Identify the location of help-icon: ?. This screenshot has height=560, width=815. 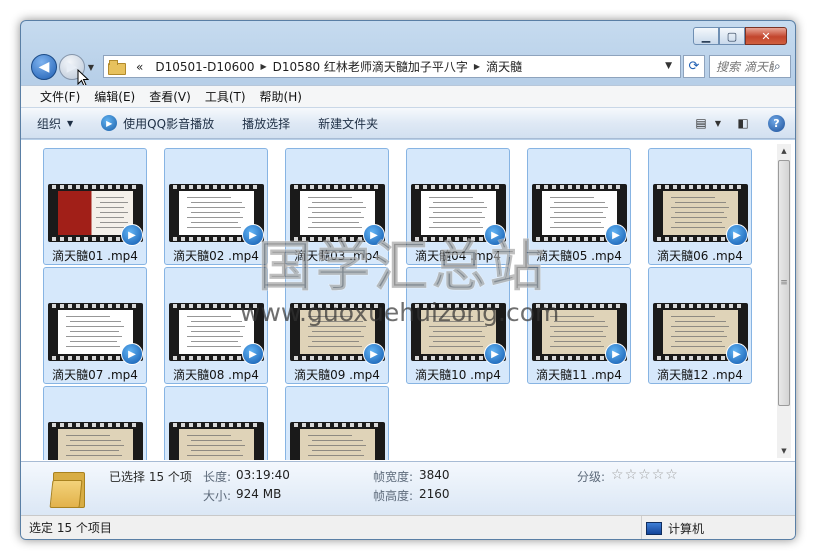
(776, 123).